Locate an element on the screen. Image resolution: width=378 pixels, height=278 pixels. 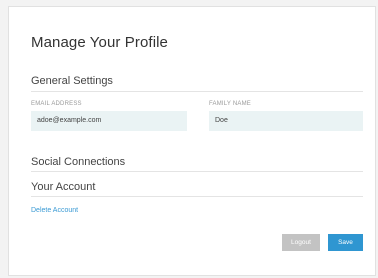
email-field is located at coordinates (109, 121).